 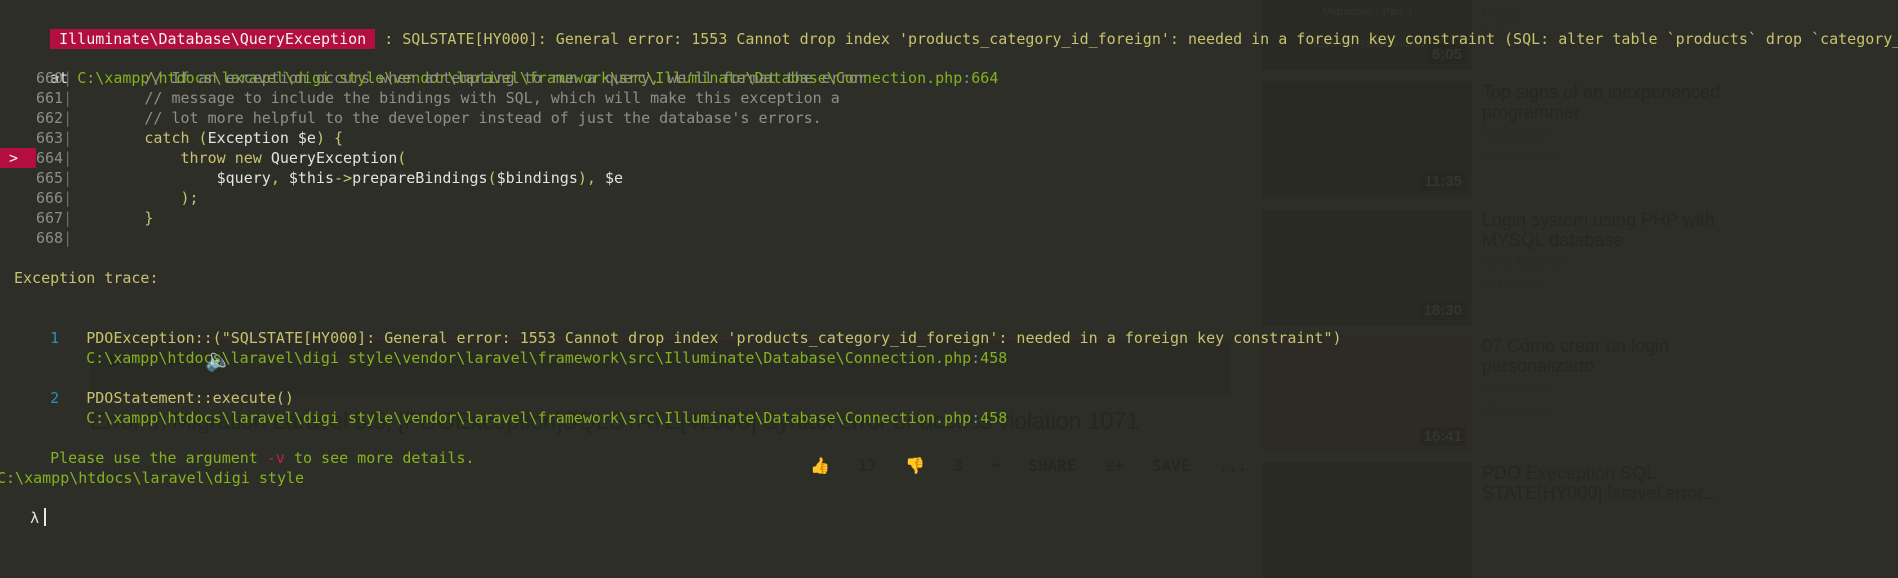 I want to click on trace-heading: Exception trace:, so click(x=86, y=278).